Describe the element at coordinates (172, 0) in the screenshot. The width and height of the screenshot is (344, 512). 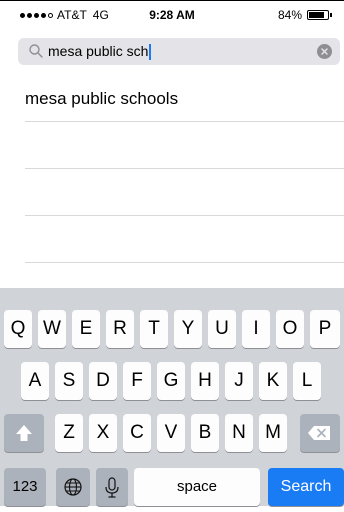
I see `top-border` at that location.